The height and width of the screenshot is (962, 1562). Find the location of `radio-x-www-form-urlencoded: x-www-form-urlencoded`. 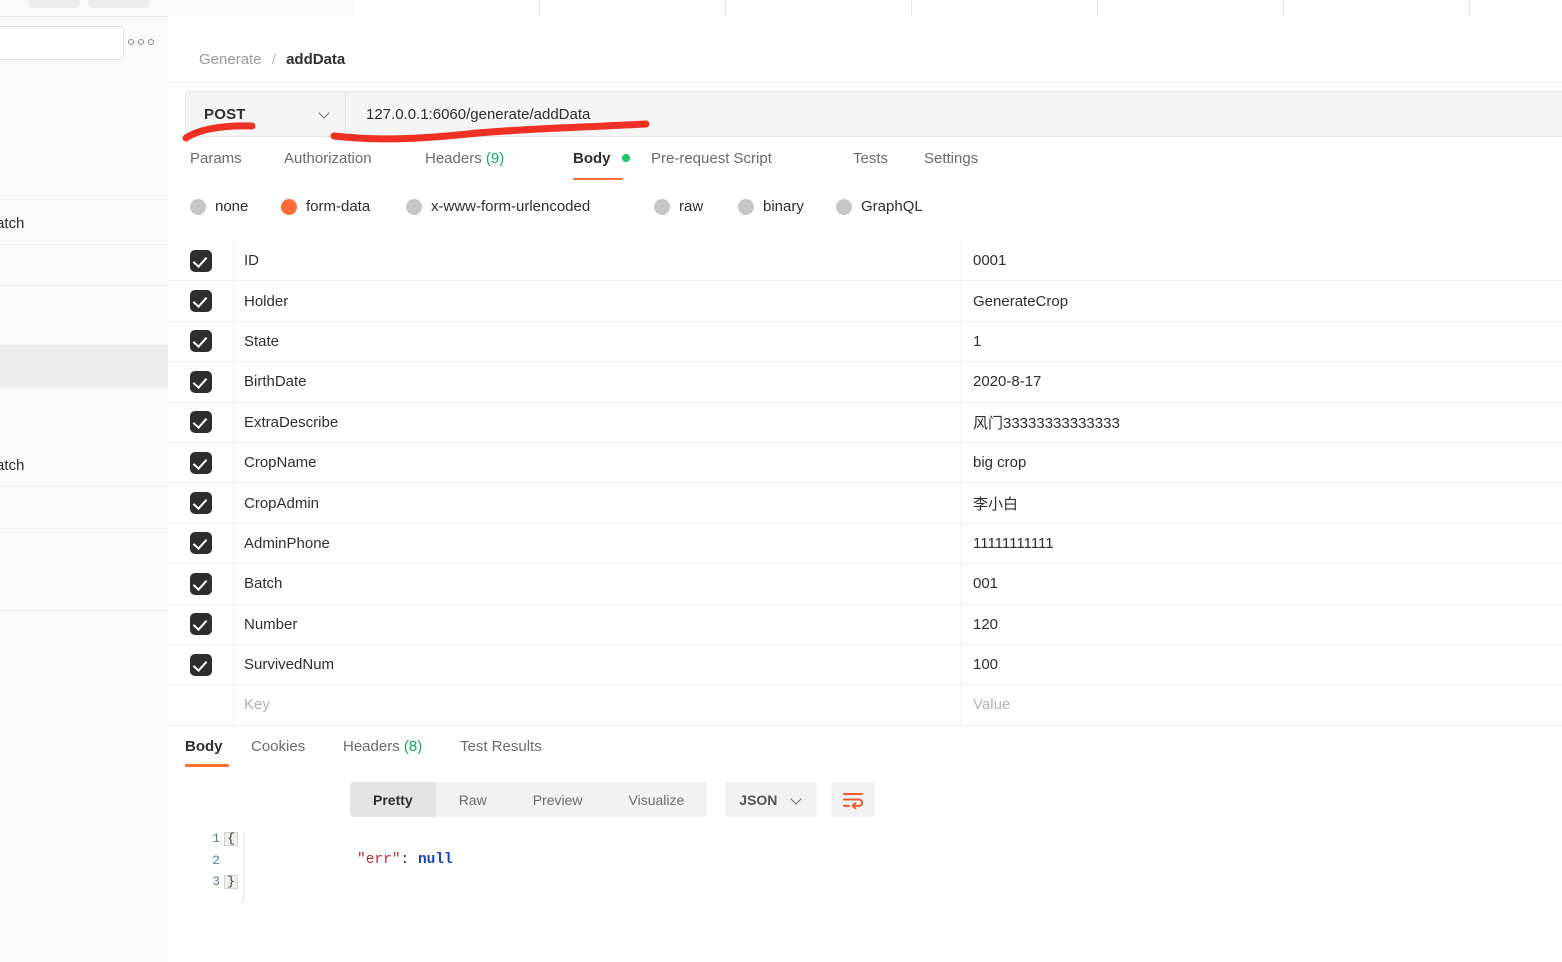

radio-x-www-form-urlencoded: x-www-form-urlencoded is located at coordinates (498, 206).